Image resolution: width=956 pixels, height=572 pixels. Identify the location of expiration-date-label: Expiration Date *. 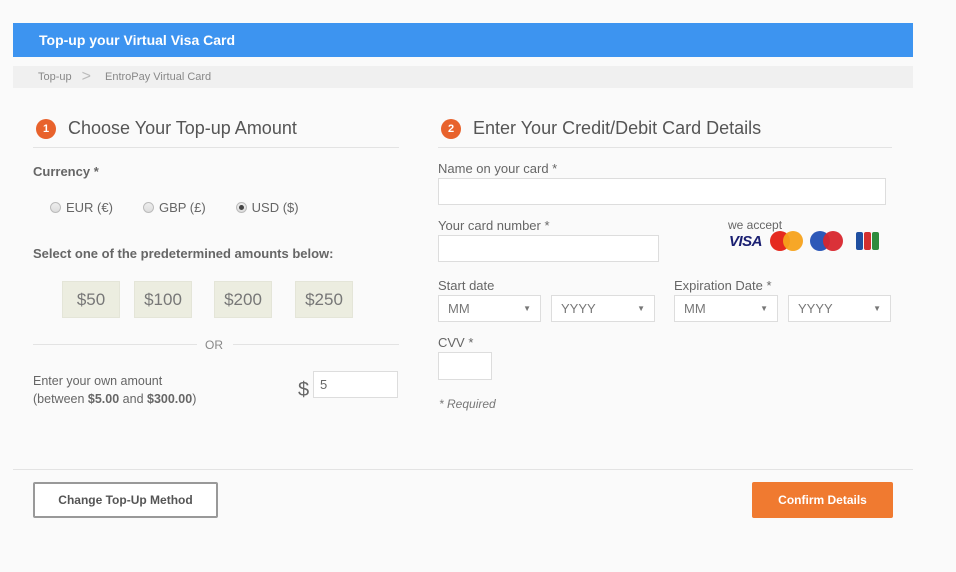
(723, 285).